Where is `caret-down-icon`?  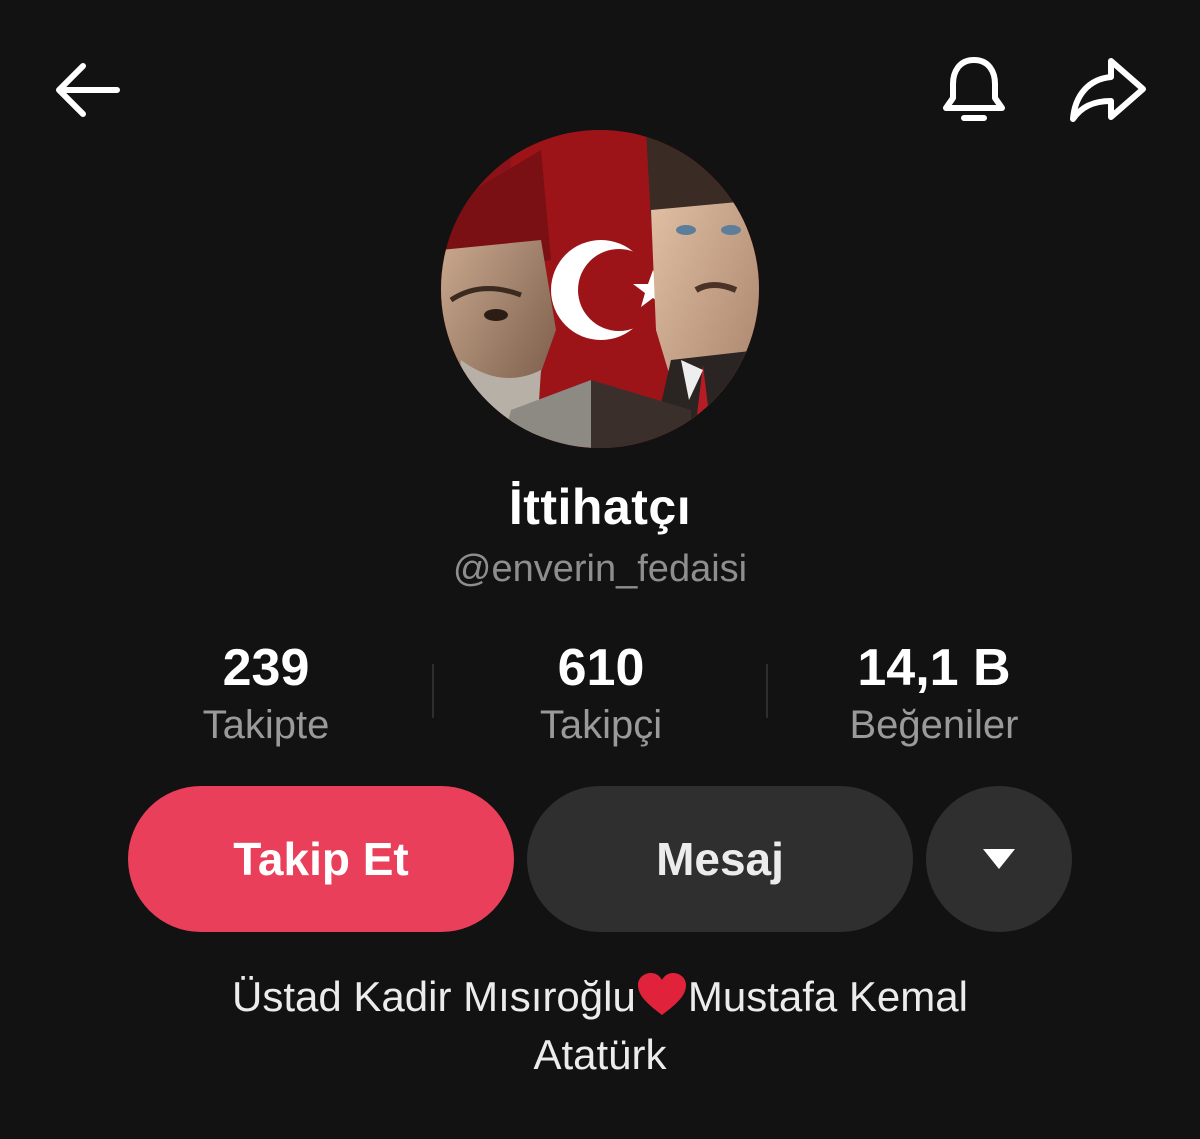 caret-down-icon is located at coordinates (999, 859).